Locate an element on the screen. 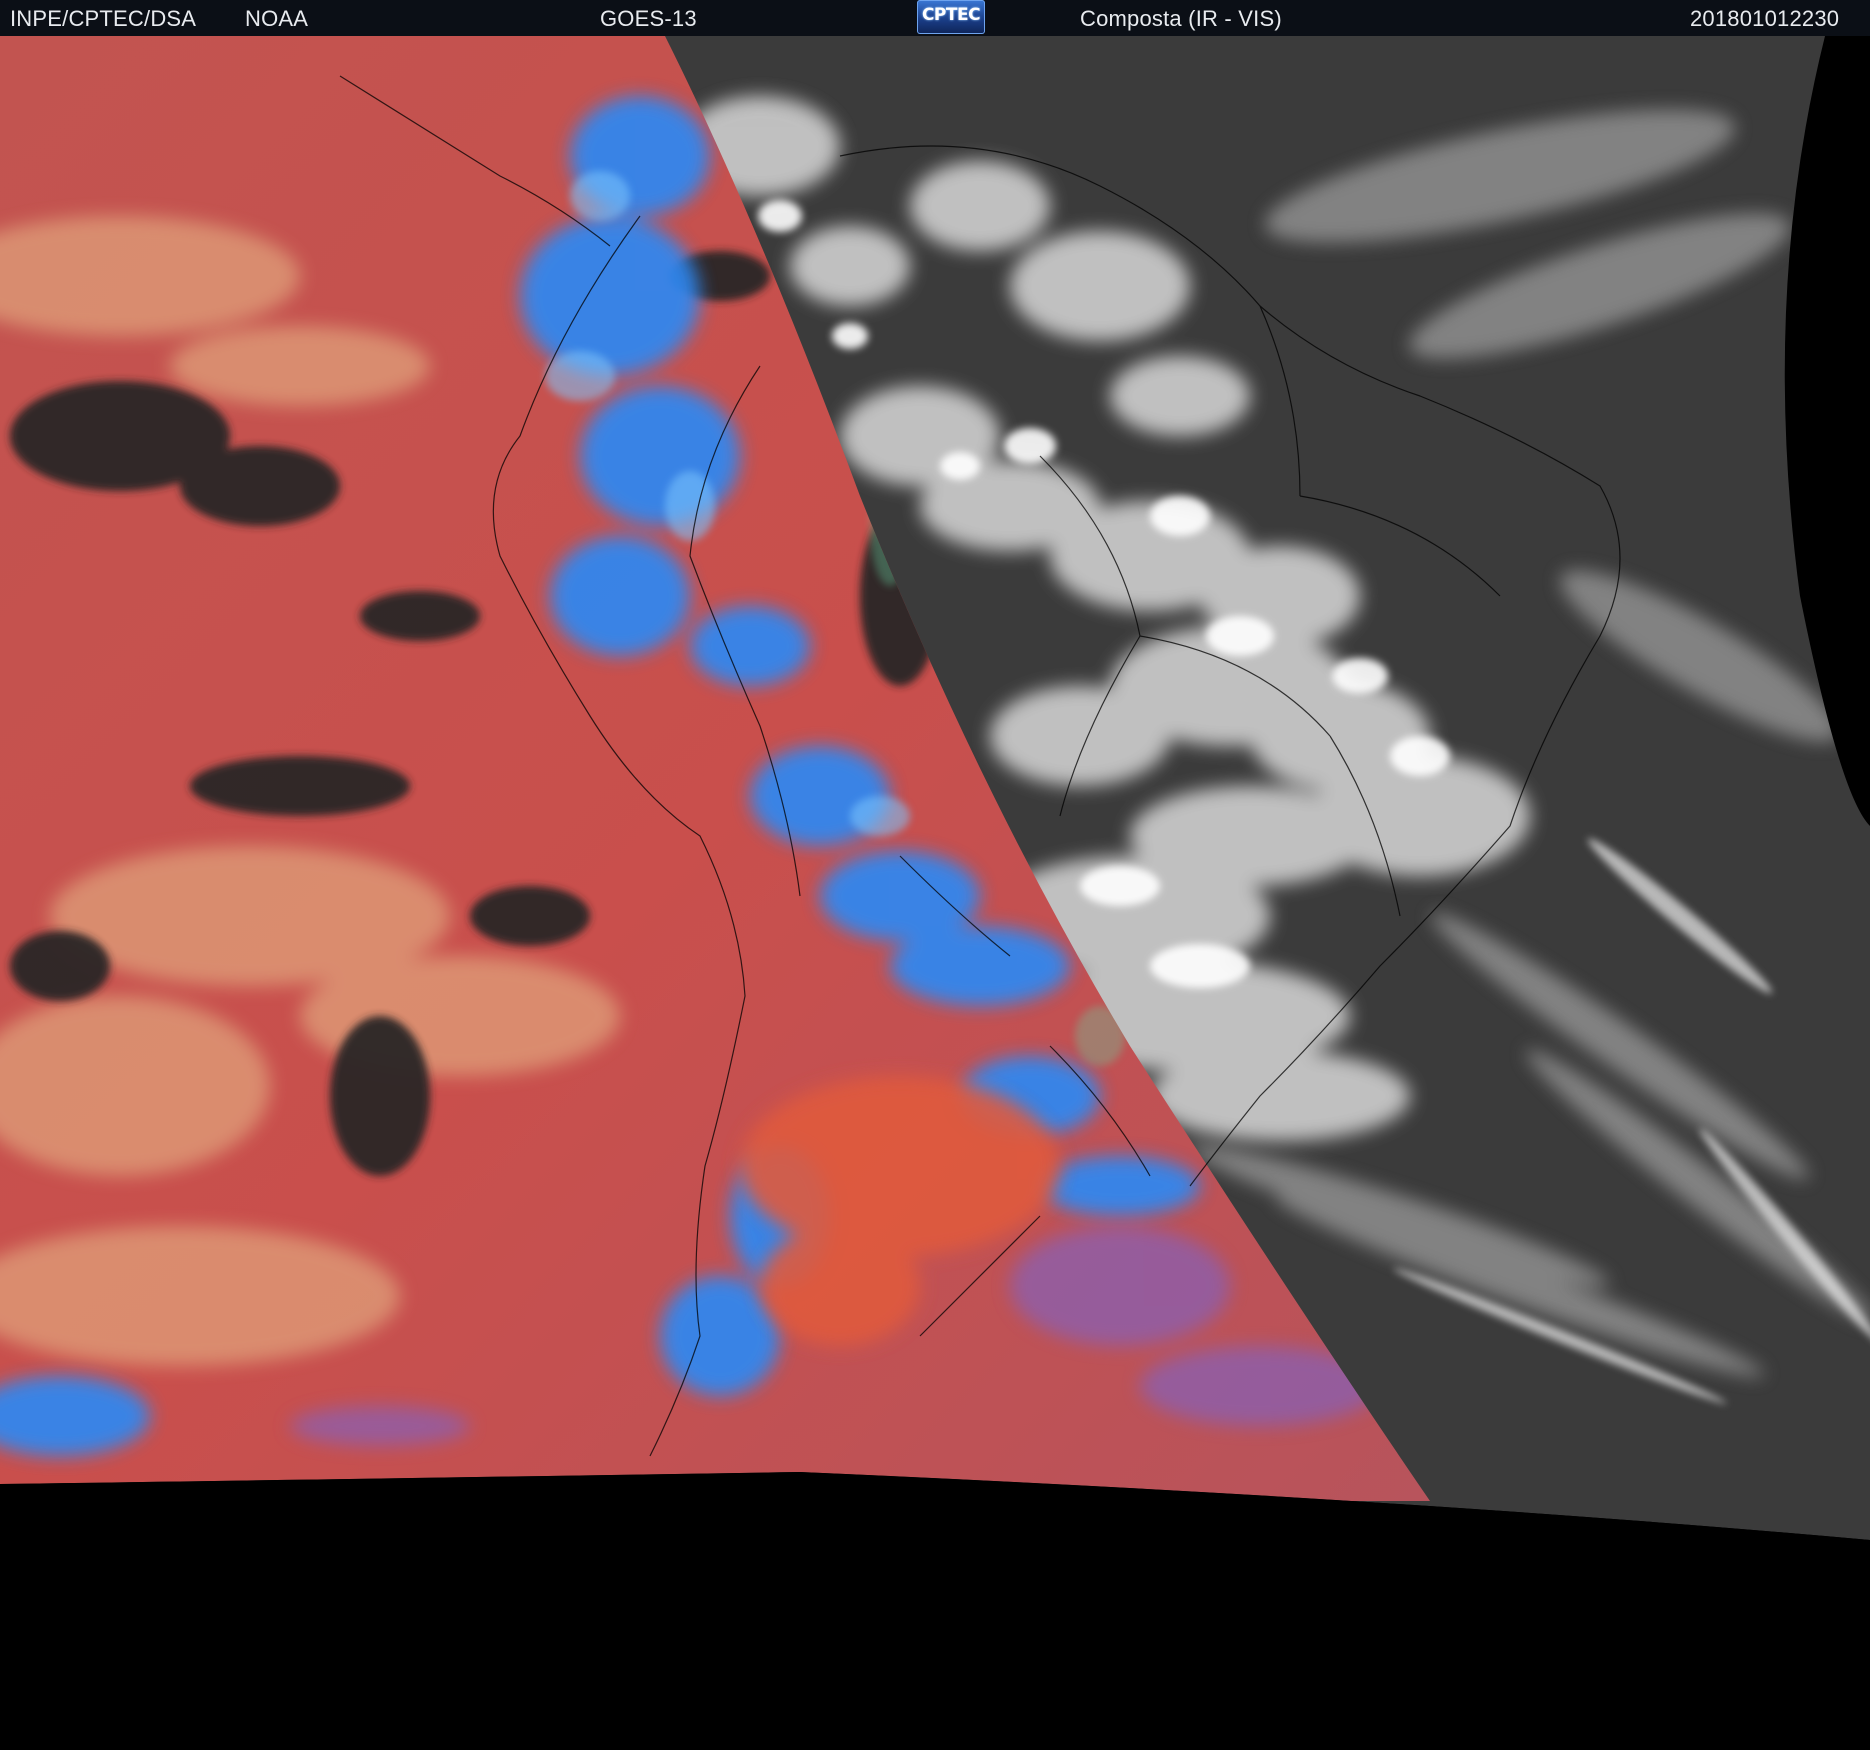 This screenshot has width=1870, height=1750. satellite-label: GOES-13 is located at coordinates (648, 18).